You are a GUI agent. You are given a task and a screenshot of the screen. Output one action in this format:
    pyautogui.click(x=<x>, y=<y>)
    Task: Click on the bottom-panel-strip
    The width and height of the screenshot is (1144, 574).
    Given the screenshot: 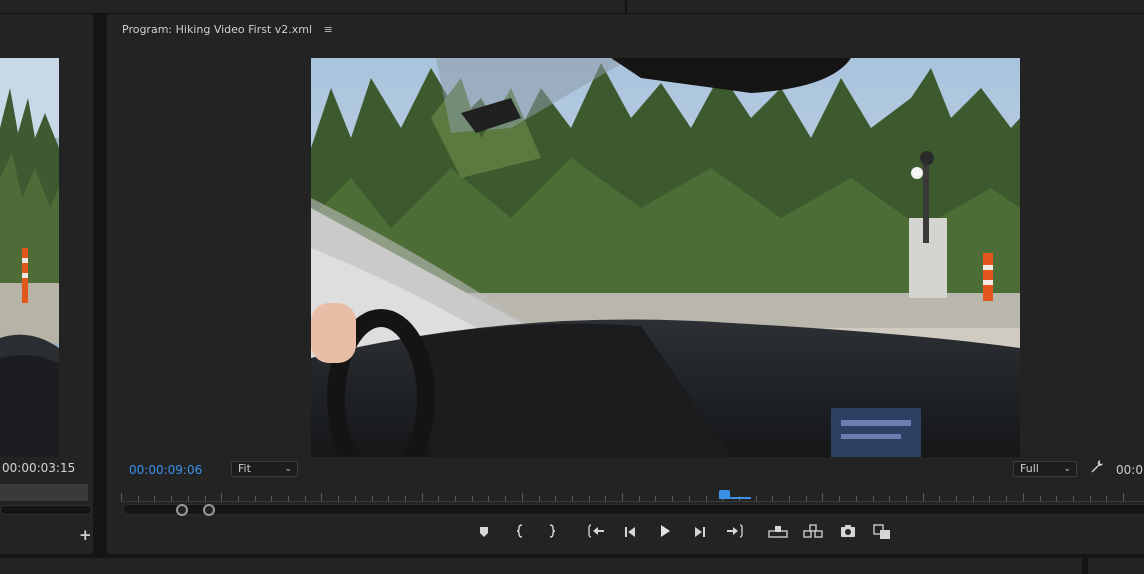 What is the action you would take?
    pyautogui.click(x=572, y=564)
    